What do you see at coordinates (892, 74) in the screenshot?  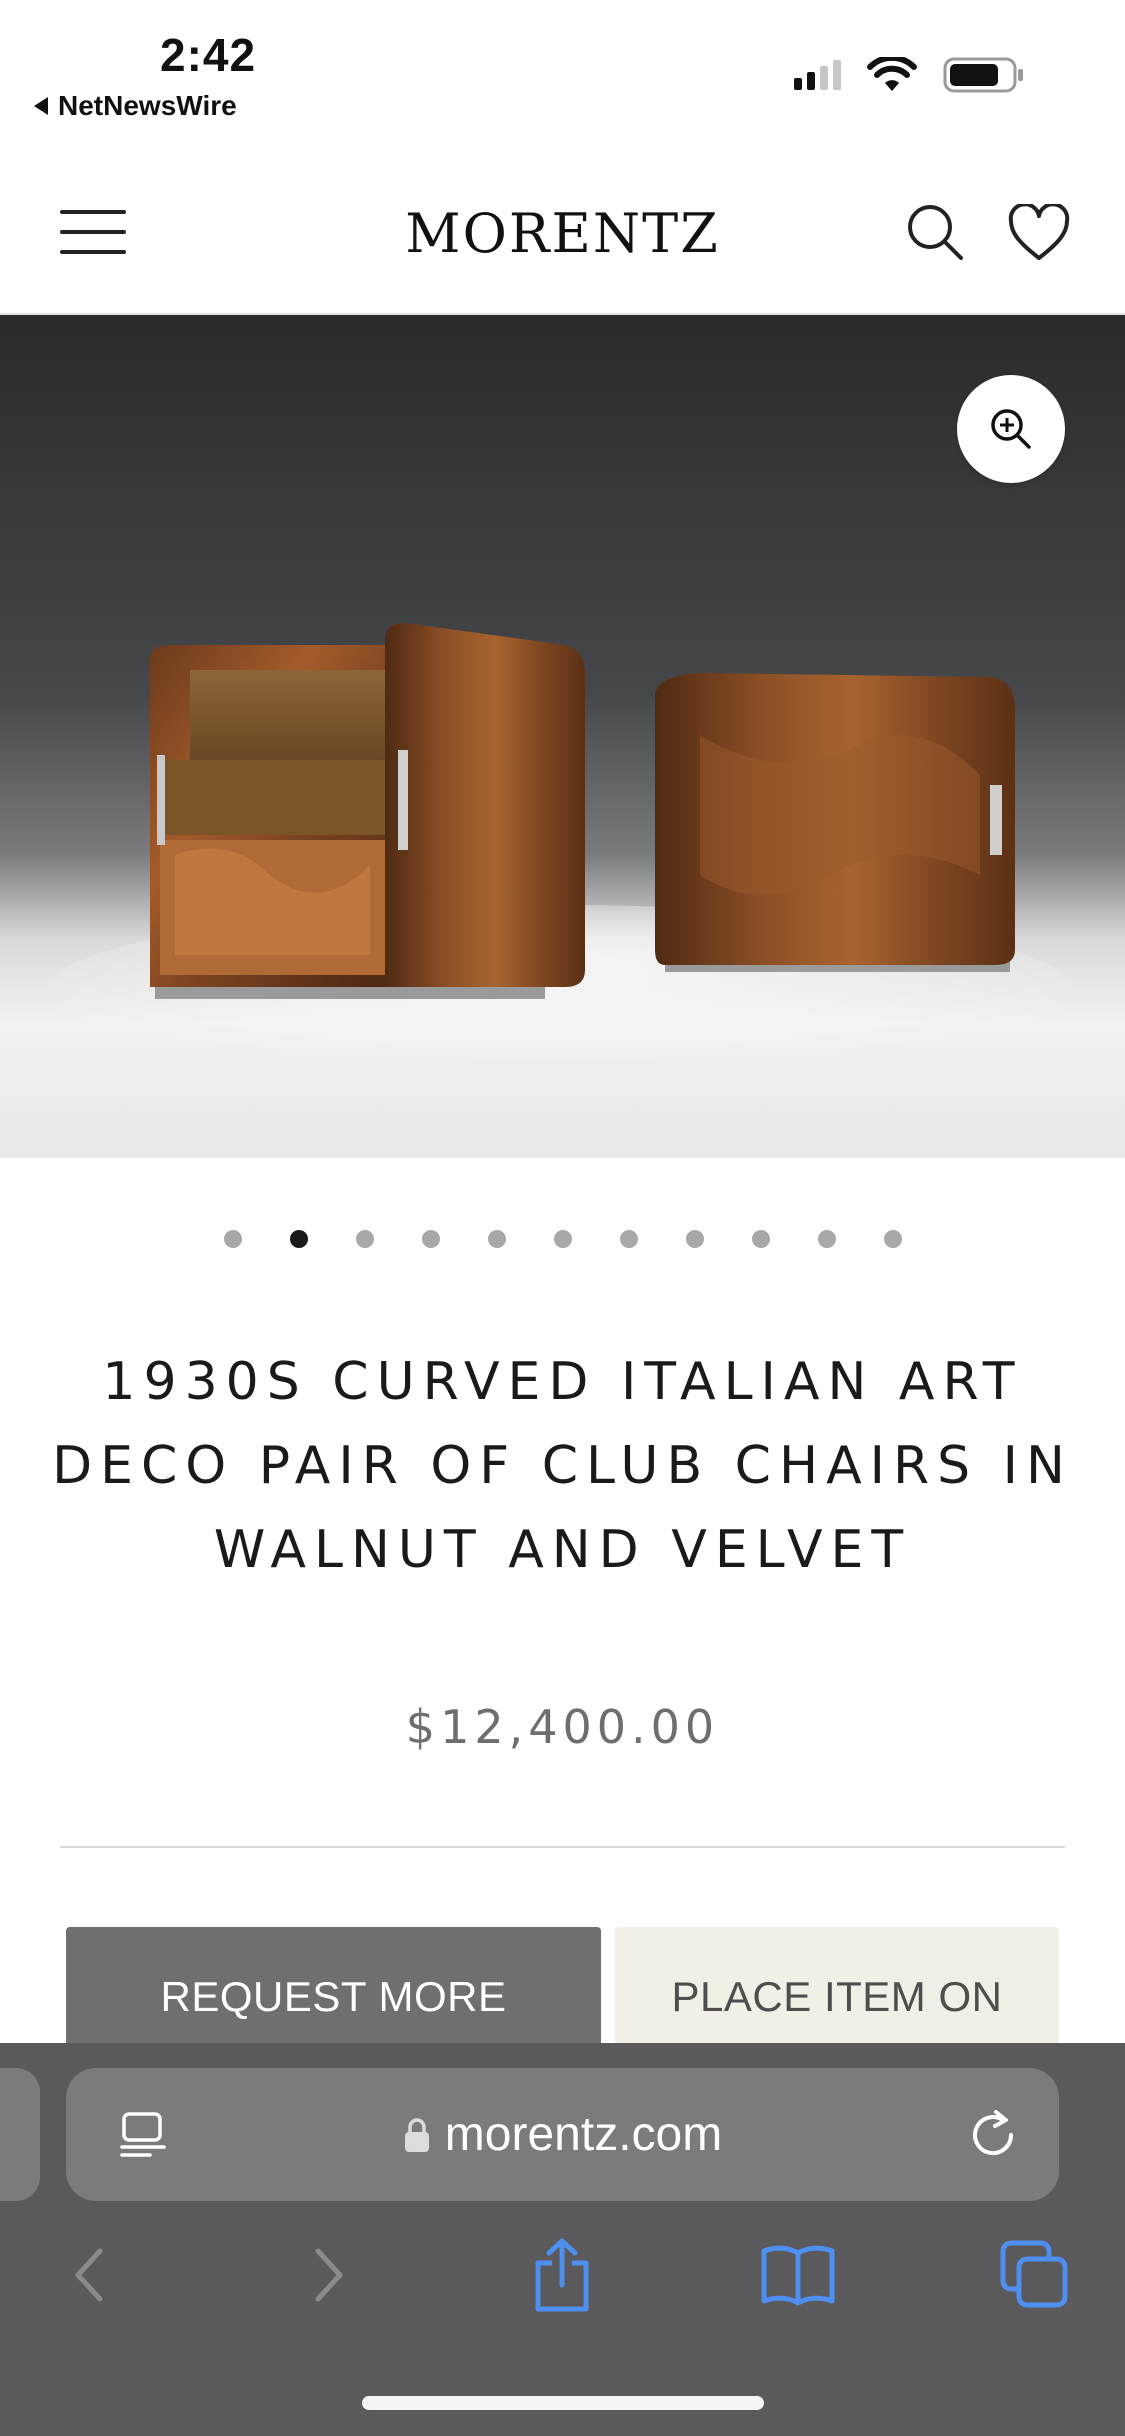 I see `wifi-icon` at bounding box center [892, 74].